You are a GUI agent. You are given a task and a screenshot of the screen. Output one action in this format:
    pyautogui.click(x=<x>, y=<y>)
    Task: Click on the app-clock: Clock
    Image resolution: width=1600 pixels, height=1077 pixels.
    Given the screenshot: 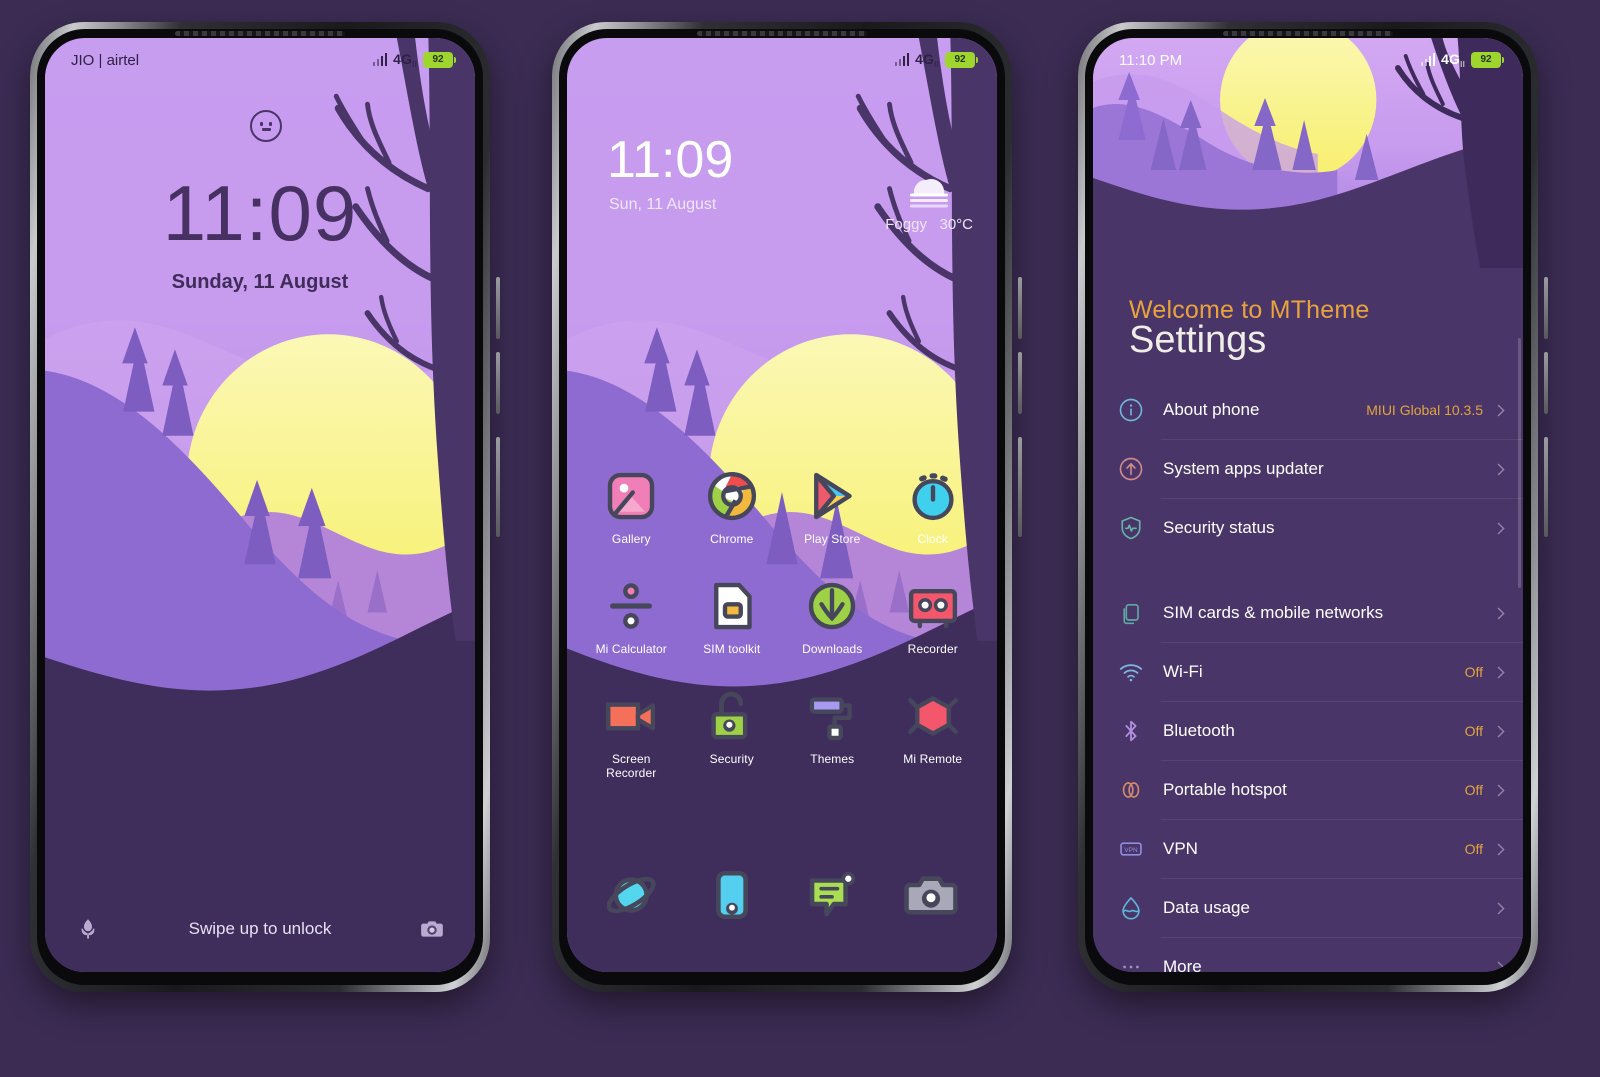 What is the action you would take?
    pyautogui.click(x=933, y=507)
    